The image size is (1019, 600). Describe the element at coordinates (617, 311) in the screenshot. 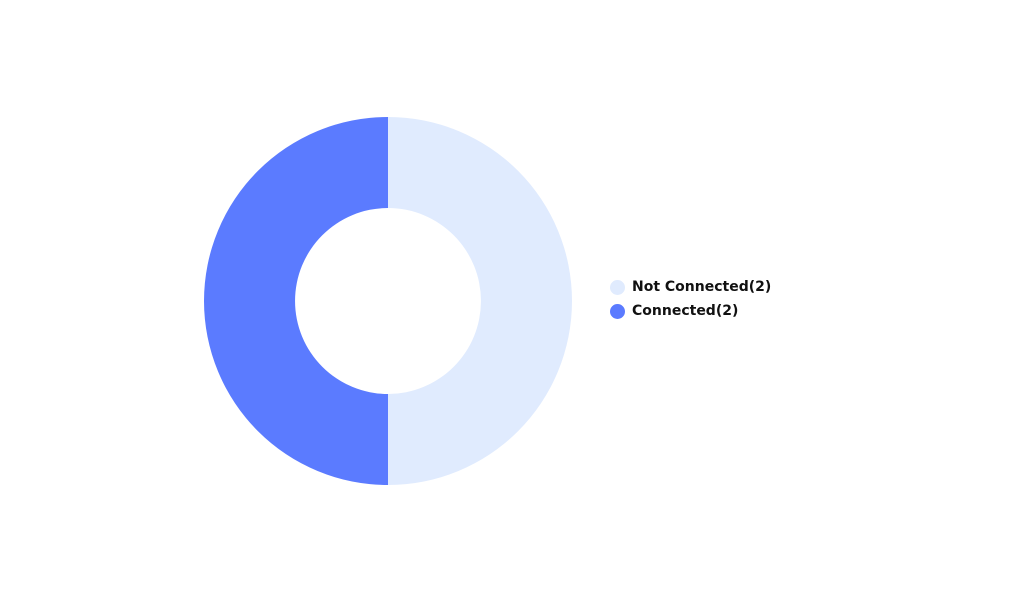

I see `legend-swatch-connected` at that location.